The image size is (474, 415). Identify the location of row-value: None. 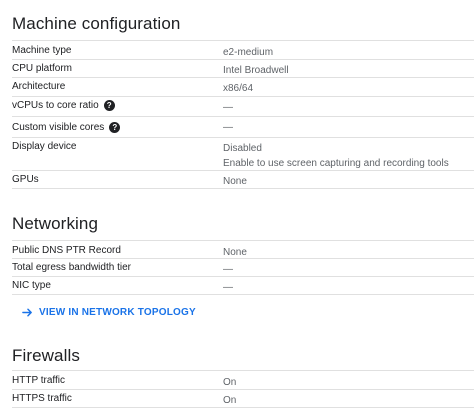
(235, 181).